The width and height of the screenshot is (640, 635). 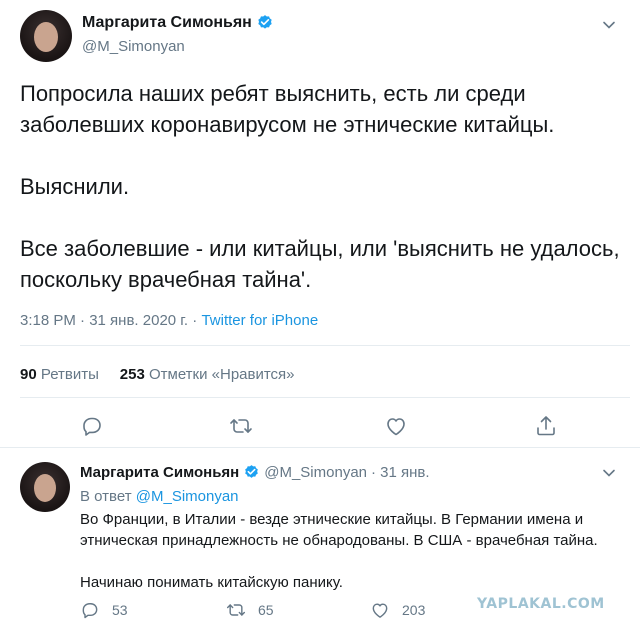 I want to click on likes-label: Отметки «Нравится», so click(x=221, y=374).